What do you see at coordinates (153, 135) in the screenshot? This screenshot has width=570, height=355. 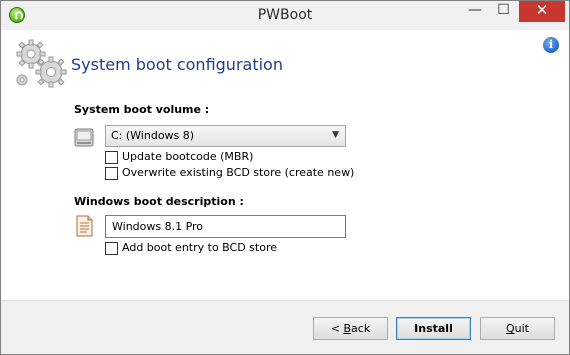 I see `boot-volume-value: C: (Windows 8)` at bounding box center [153, 135].